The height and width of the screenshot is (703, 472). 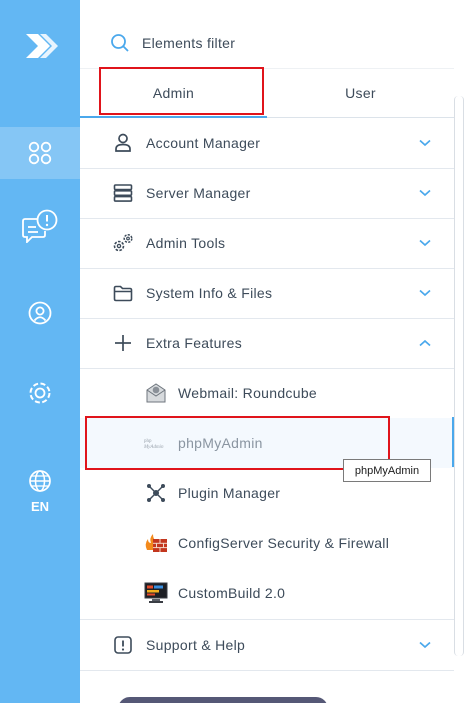 I want to click on user-circle-icon, so click(x=40, y=313).